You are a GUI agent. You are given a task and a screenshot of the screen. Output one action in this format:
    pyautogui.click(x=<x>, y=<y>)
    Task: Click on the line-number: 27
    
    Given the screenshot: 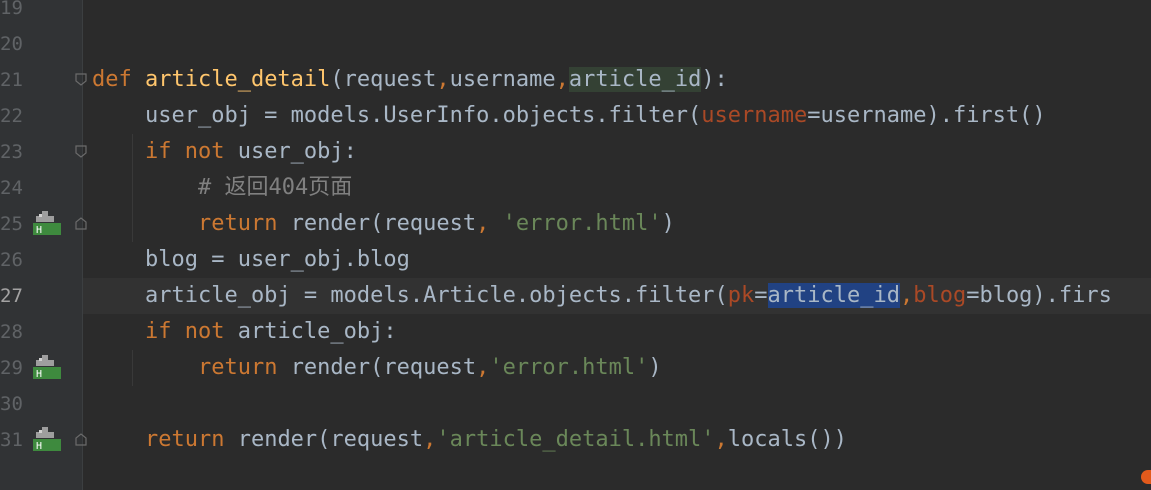 What is the action you would take?
    pyautogui.click(x=11, y=296)
    